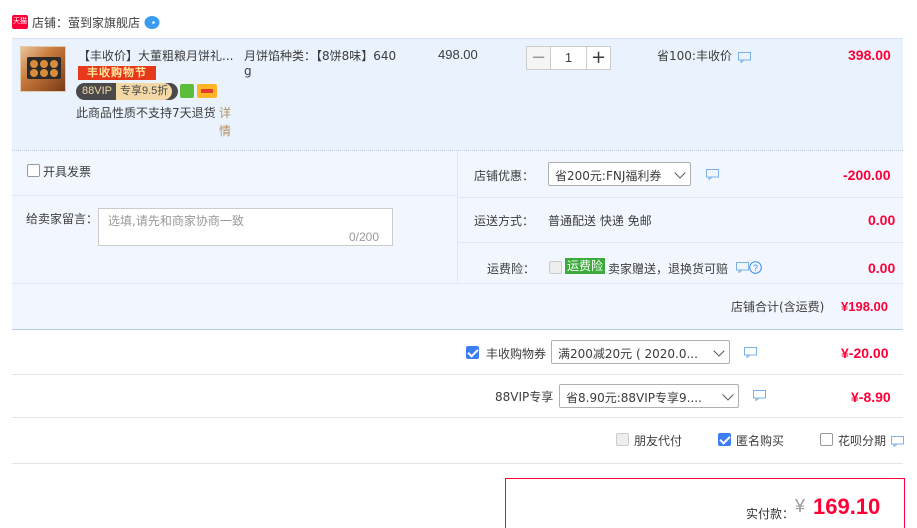 Image resolution: width=917 pixels, height=528 pixels. I want to click on shop-total-label: 店铺合计(含运费), so click(778, 307).